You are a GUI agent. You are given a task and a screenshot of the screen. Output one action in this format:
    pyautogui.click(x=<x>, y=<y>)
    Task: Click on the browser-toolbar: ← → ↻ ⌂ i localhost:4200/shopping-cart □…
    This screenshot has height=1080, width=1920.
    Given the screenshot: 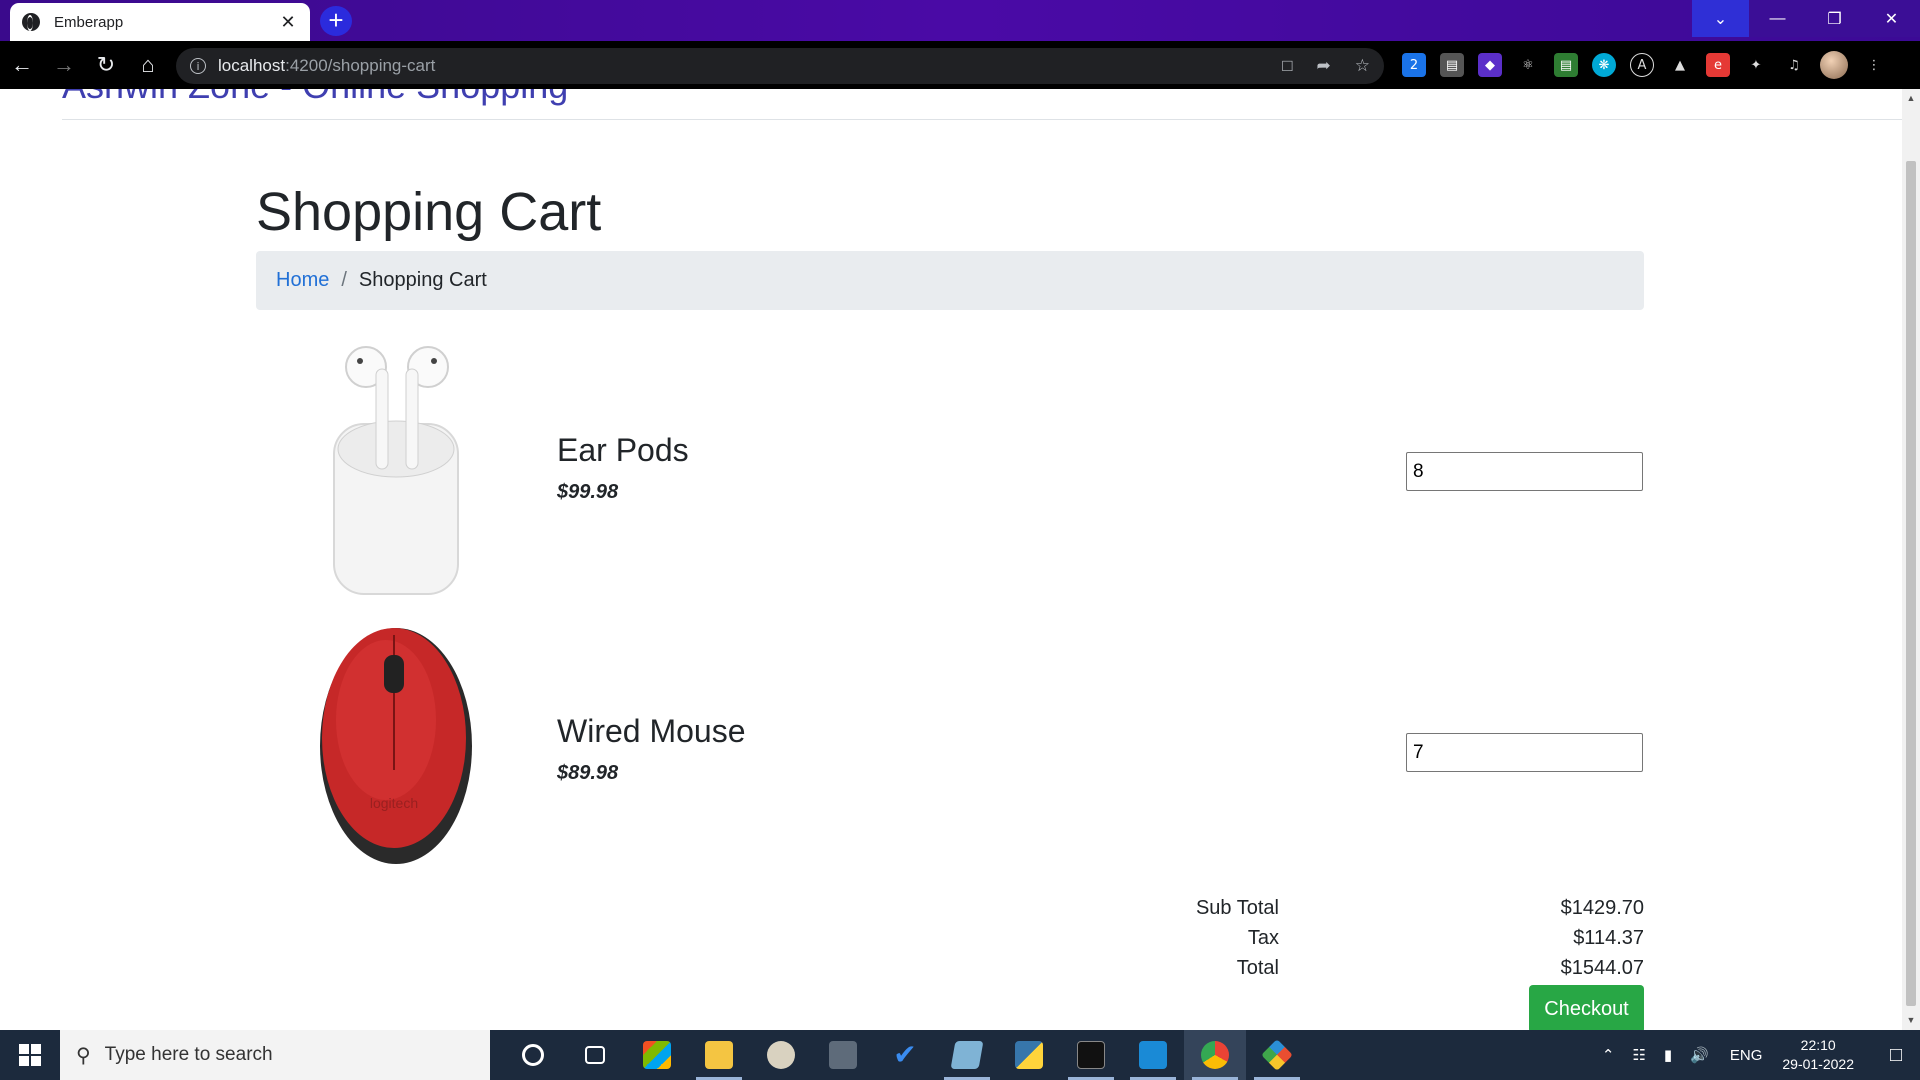 What is the action you would take?
    pyautogui.click(x=960, y=65)
    